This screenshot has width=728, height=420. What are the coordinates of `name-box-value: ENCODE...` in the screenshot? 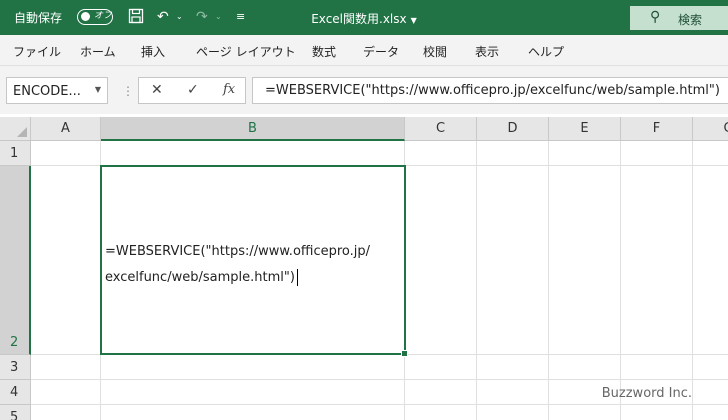 It's located at (47, 91).